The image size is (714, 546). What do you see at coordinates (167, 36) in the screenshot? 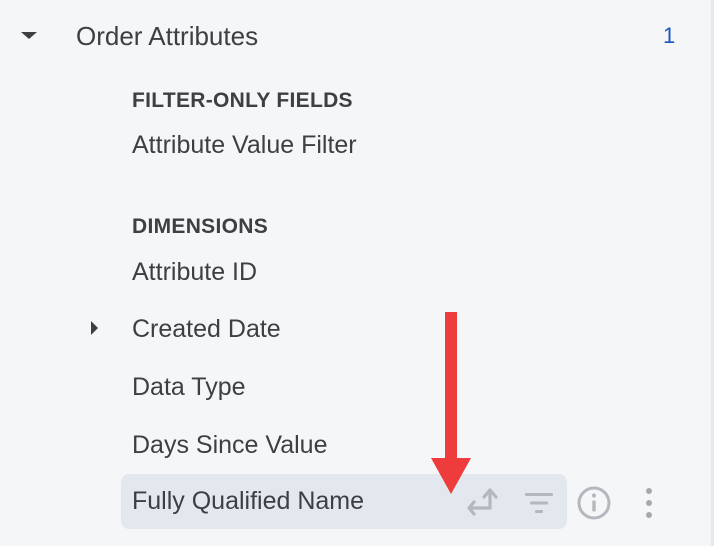
I see `section-title: Order Attributes` at bounding box center [167, 36].